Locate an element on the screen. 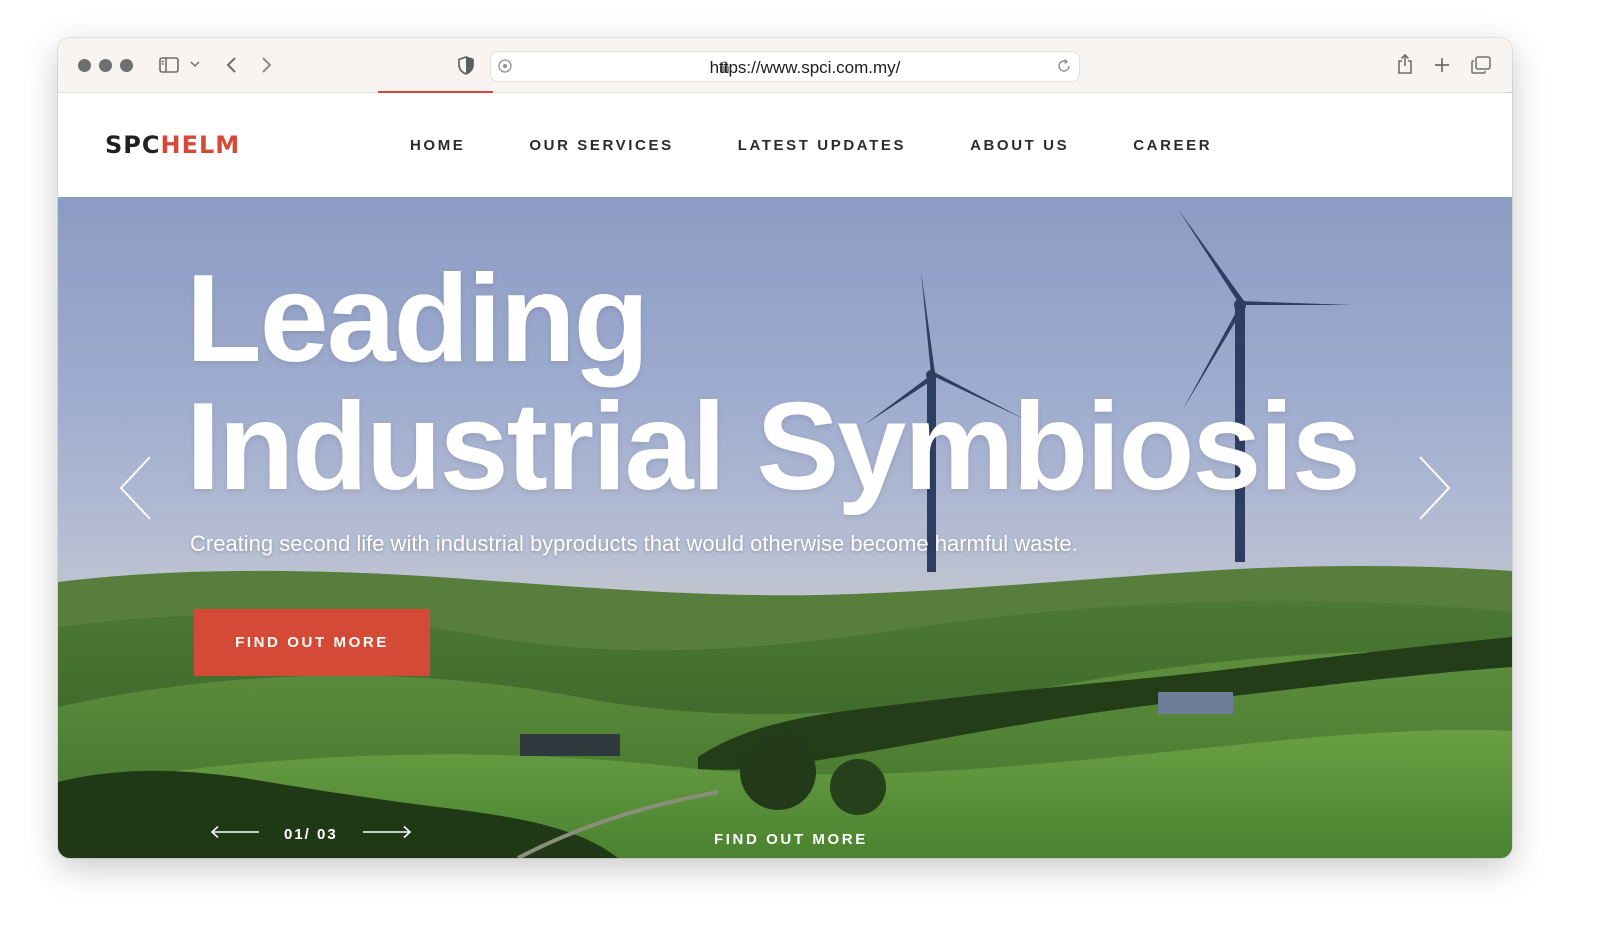 This screenshot has height=942, width=1600. url-text: https://www.spci.com.my/ is located at coordinates (785, 68).